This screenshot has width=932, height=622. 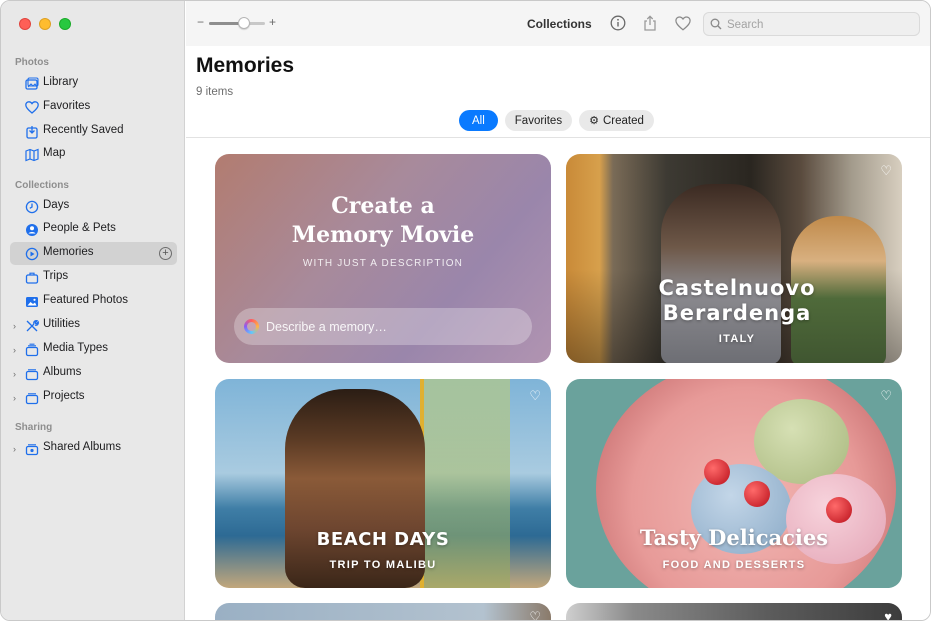 What do you see at coordinates (734, 611) in the screenshot?
I see `memory-card-partial: ♥` at bounding box center [734, 611].